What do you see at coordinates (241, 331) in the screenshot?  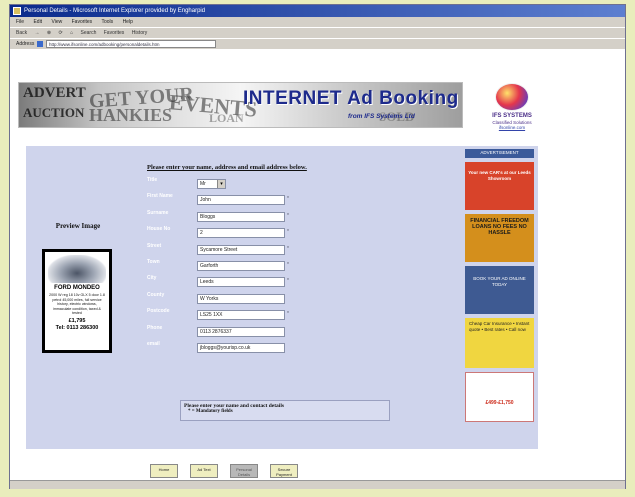 I see `phone-input: 0113 2876337` at bounding box center [241, 331].